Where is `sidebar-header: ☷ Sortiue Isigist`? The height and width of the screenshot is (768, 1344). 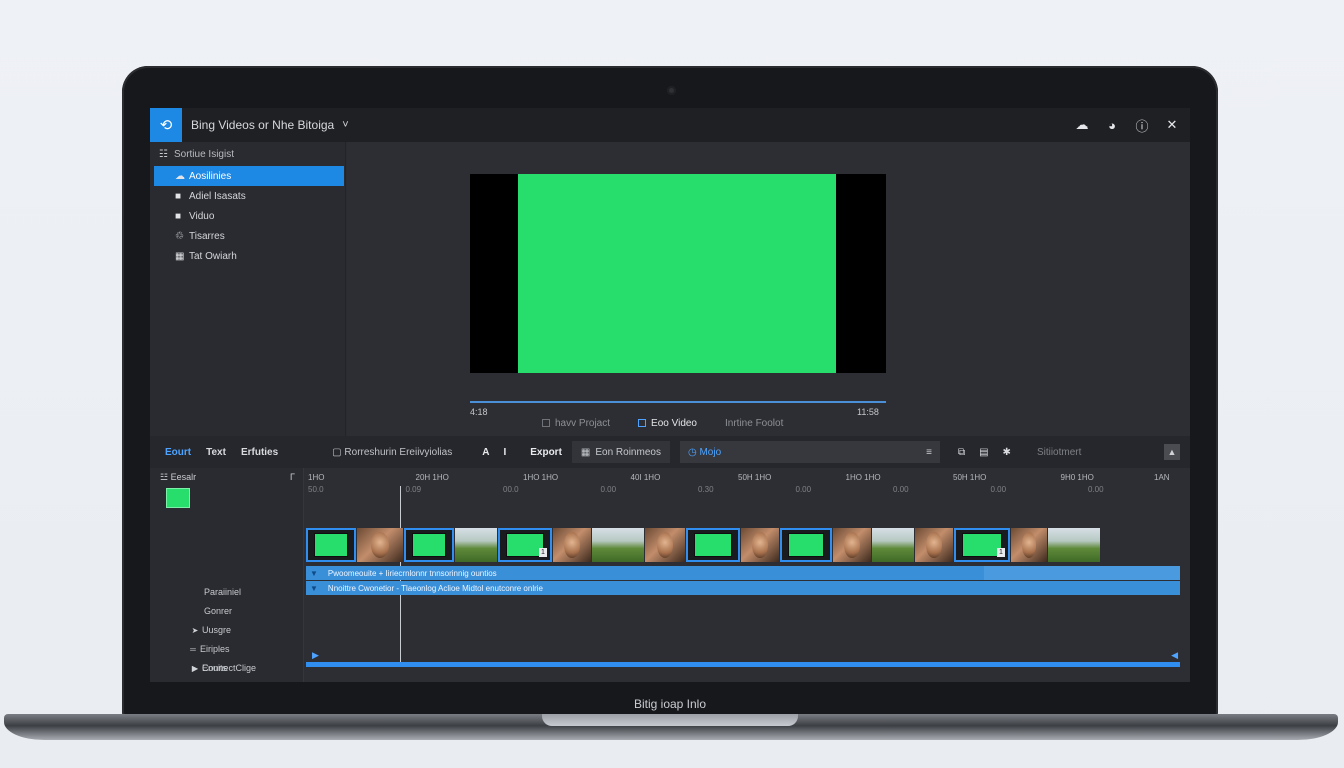 sidebar-header: ☷ Sortiue Isigist is located at coordinates (247, 154).